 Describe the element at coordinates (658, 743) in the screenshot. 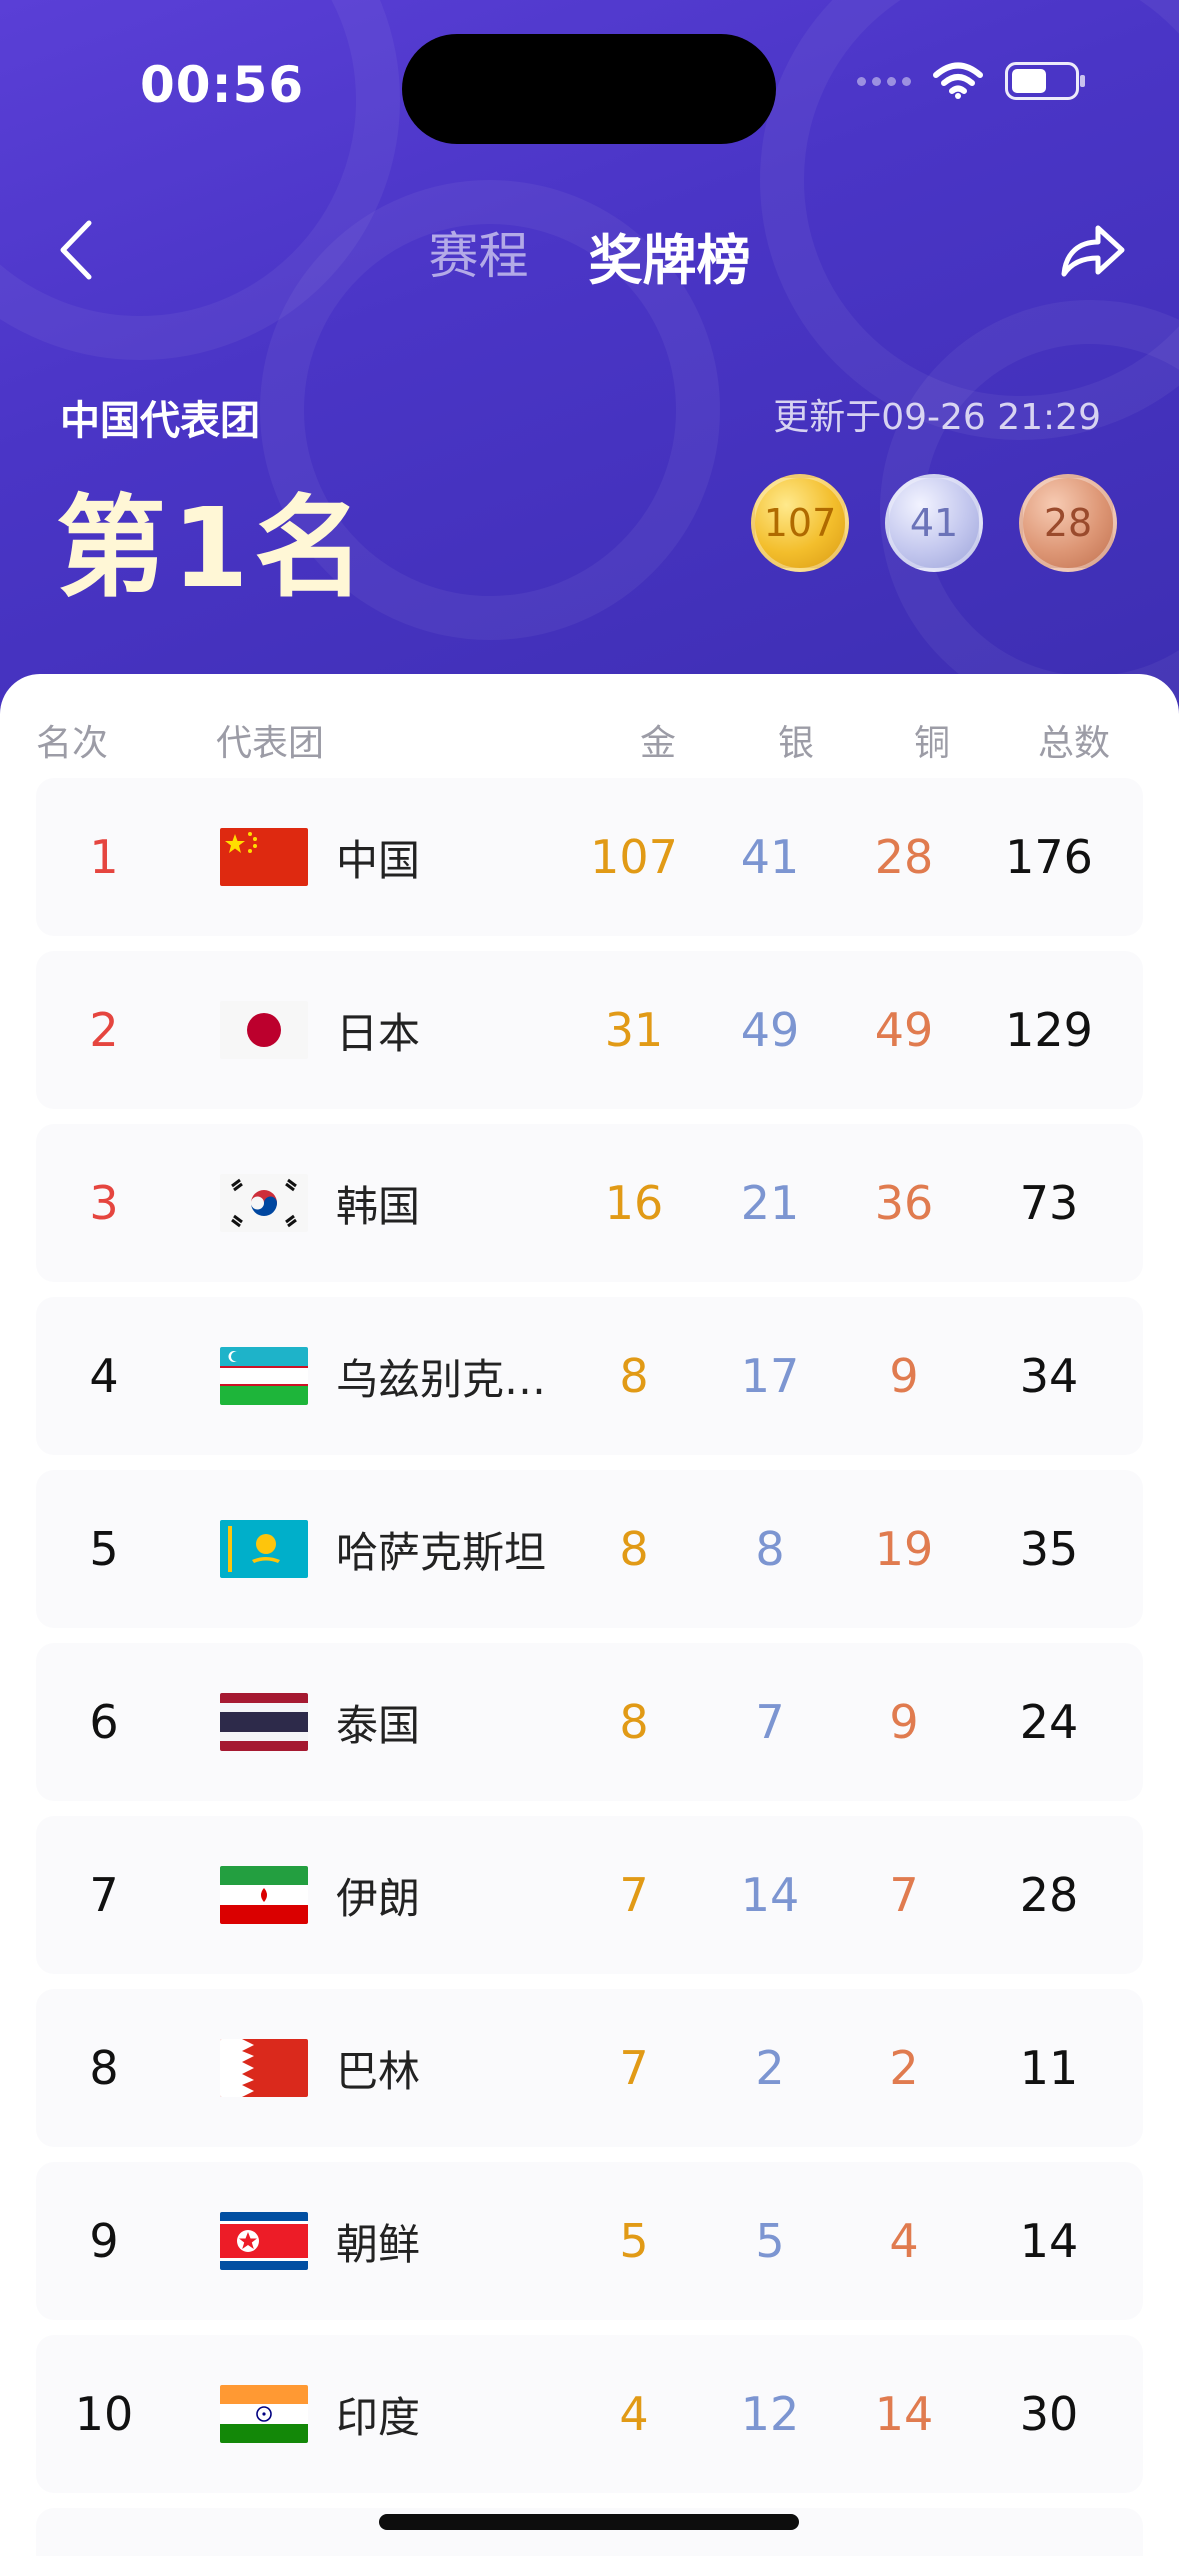

I see `header-gold: 金` at that location.